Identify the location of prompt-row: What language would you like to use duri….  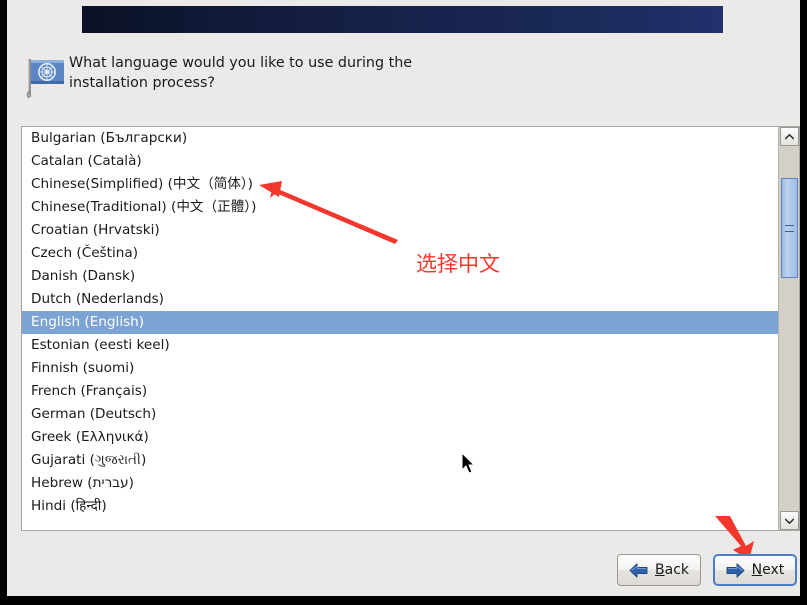
(391, 77).